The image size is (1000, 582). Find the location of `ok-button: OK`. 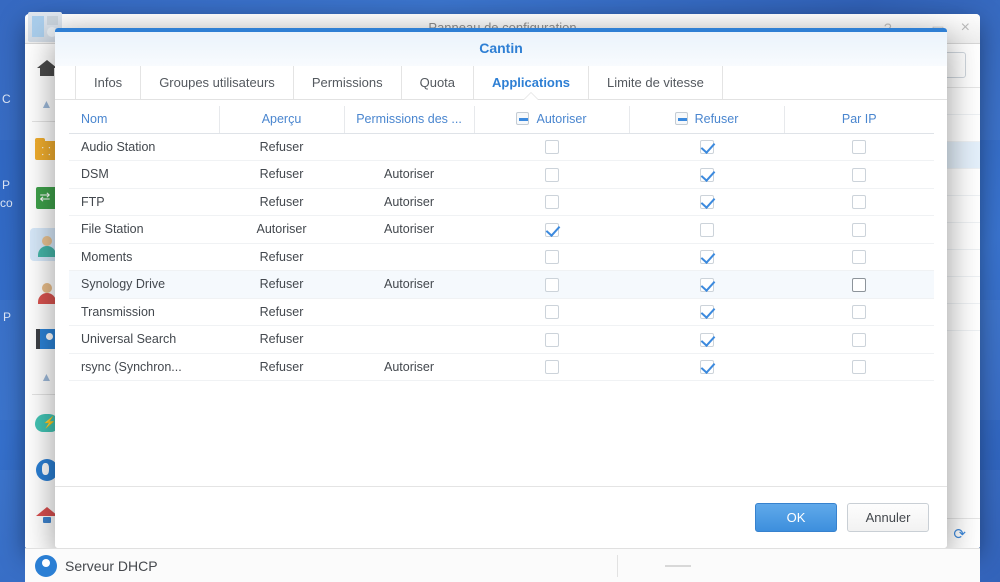

ok-button: OK is located at coordinates (796, 517).